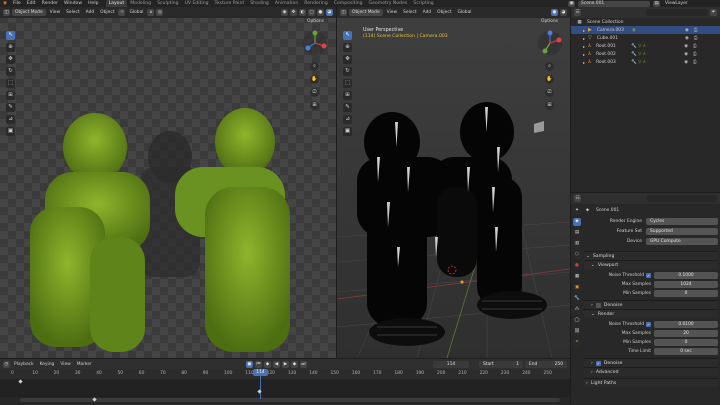 The image size is (720, 405). Describe the element at coordinates (656, 3) in the screenshot. I see `view-layer-icon: ▤` at that location.